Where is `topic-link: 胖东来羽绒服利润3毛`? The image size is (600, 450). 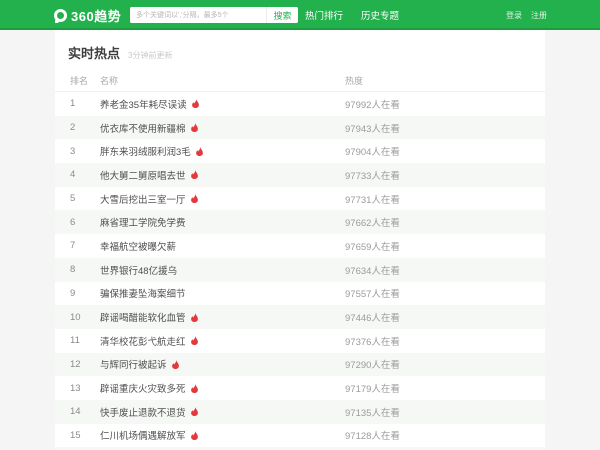
topic-link: 胖东来羽绒服利润3毛 is located at coordinates (145, 151).